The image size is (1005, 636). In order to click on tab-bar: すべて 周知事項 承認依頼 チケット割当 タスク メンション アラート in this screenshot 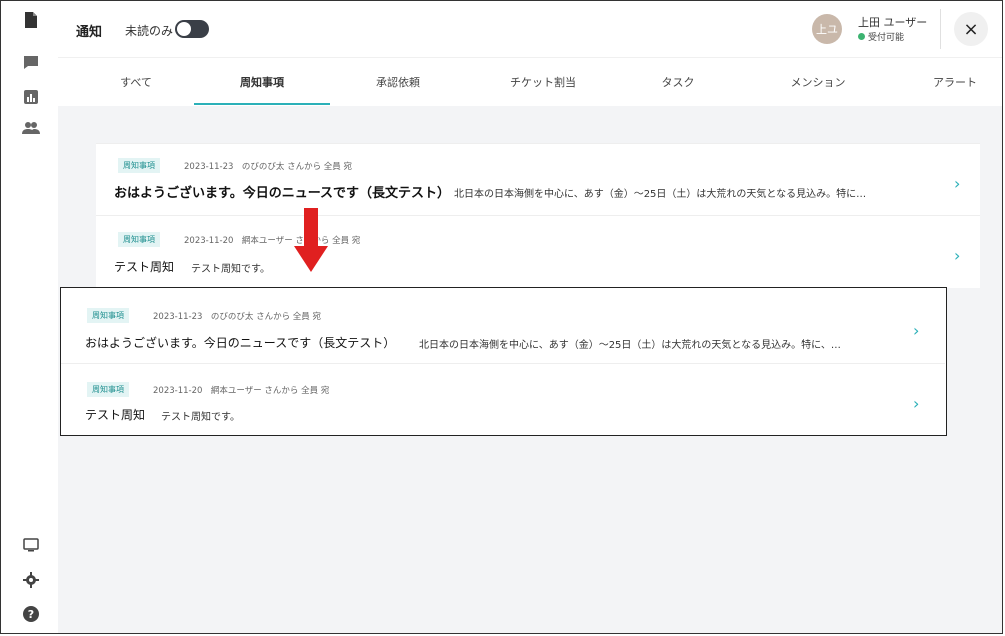, I will do `click(530, 81)`.